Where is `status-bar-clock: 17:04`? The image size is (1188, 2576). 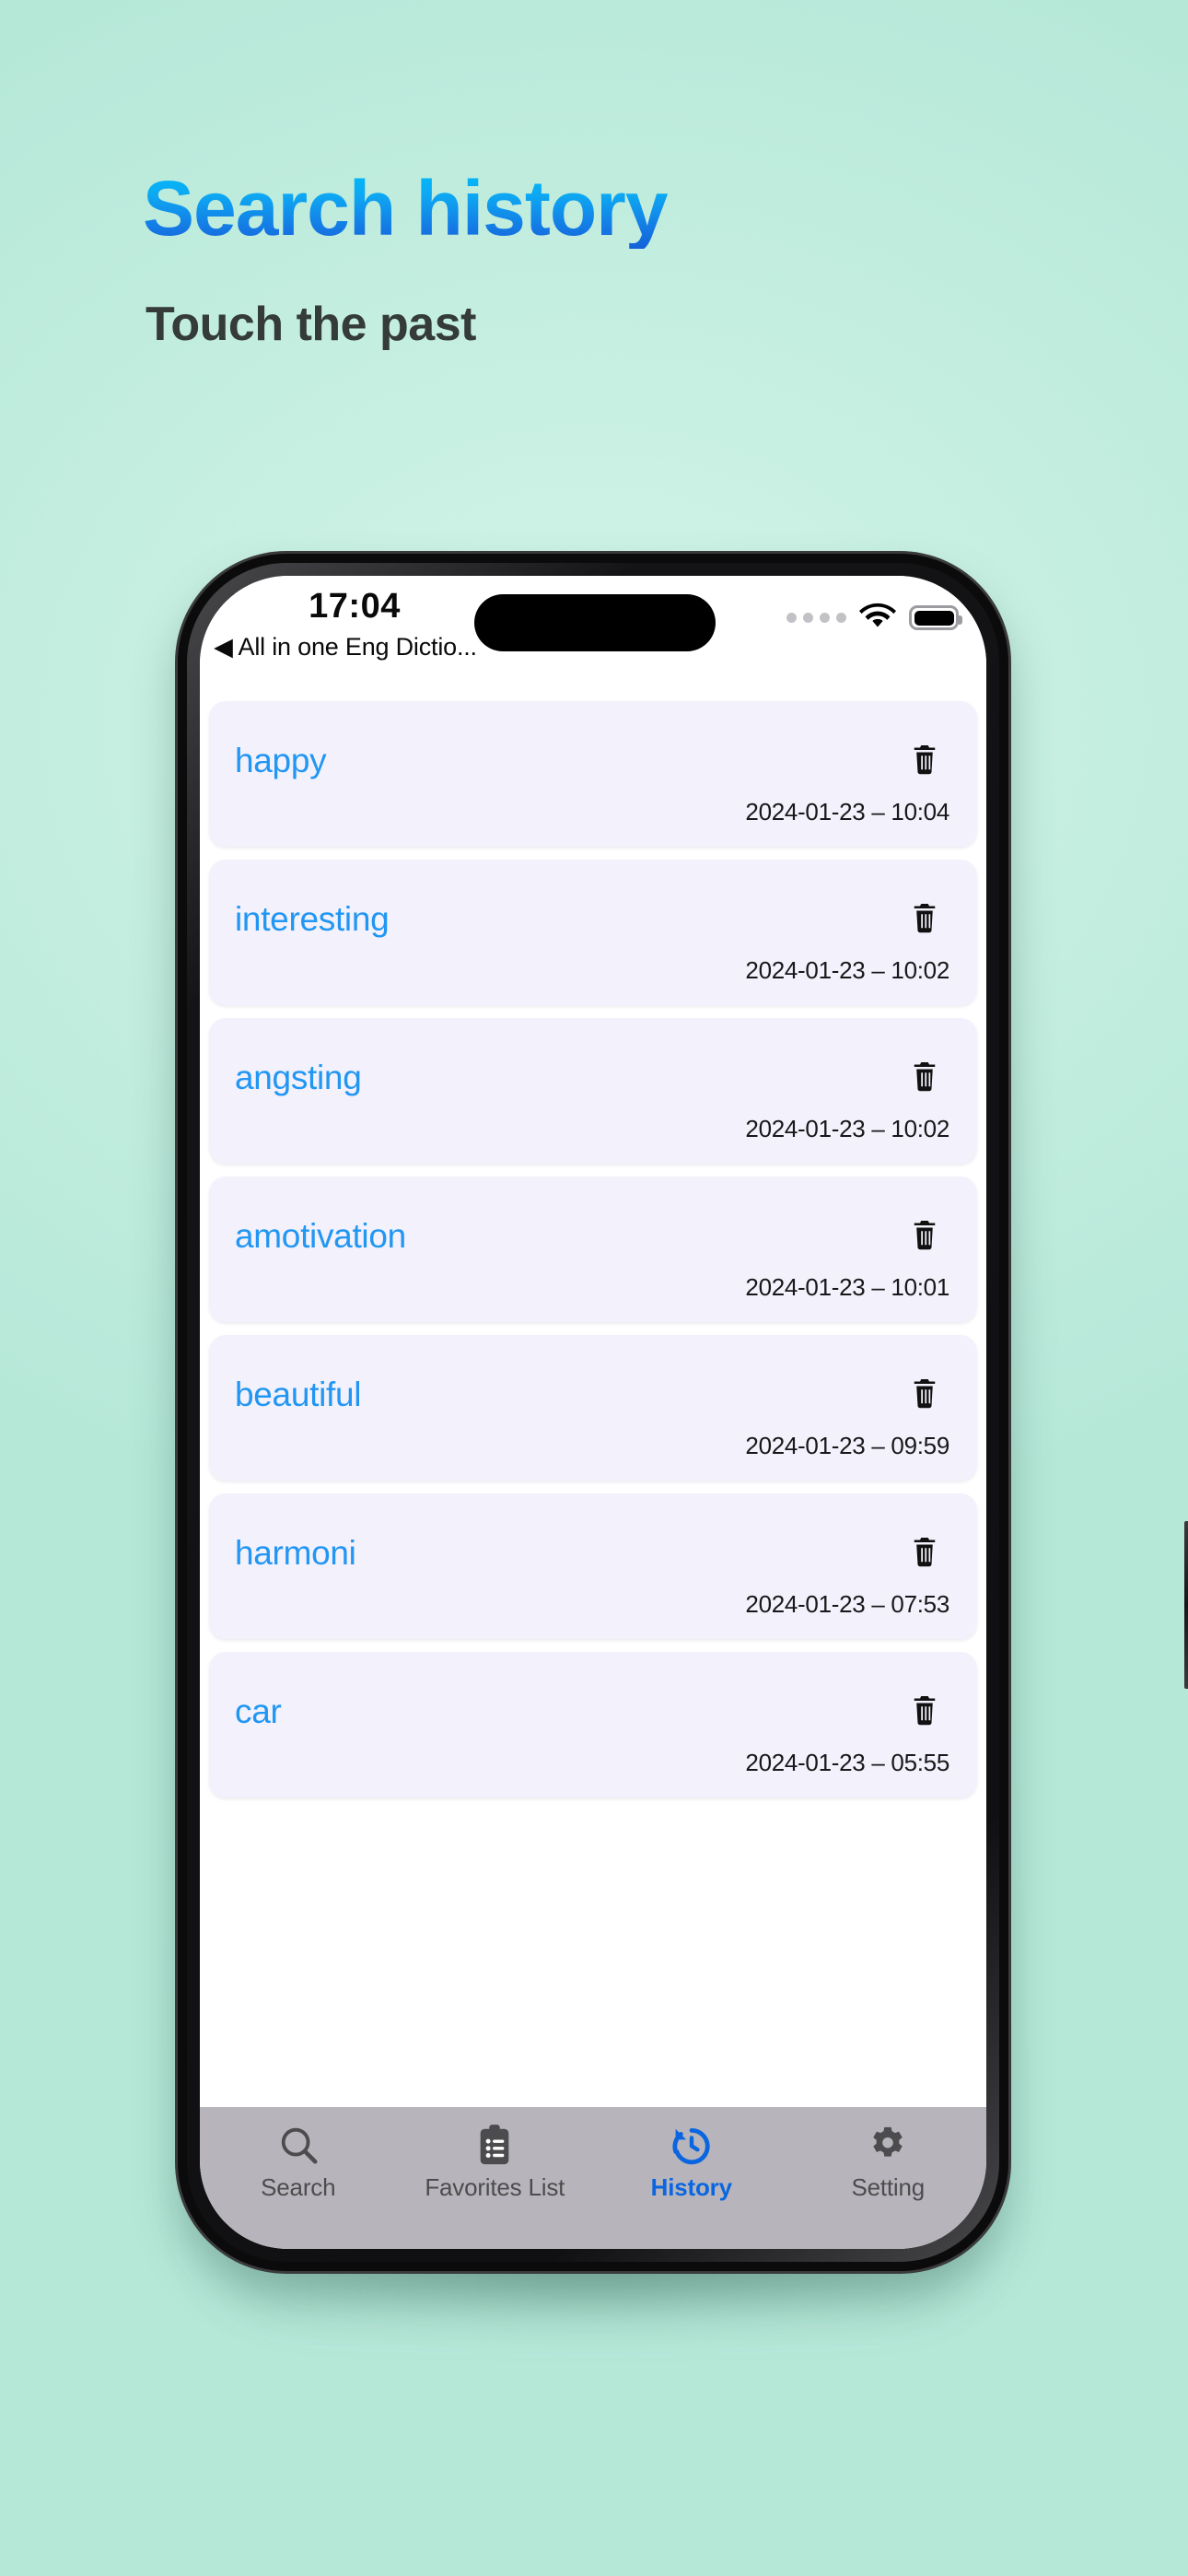 status-bar-clock: 17:04 is located at coordinates (355, 606).